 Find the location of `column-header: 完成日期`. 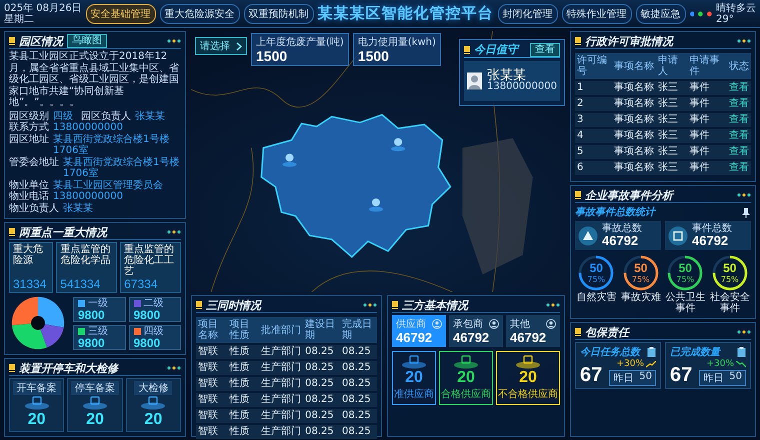

column-header: 完成日期 is located at coordinates (358, 330).